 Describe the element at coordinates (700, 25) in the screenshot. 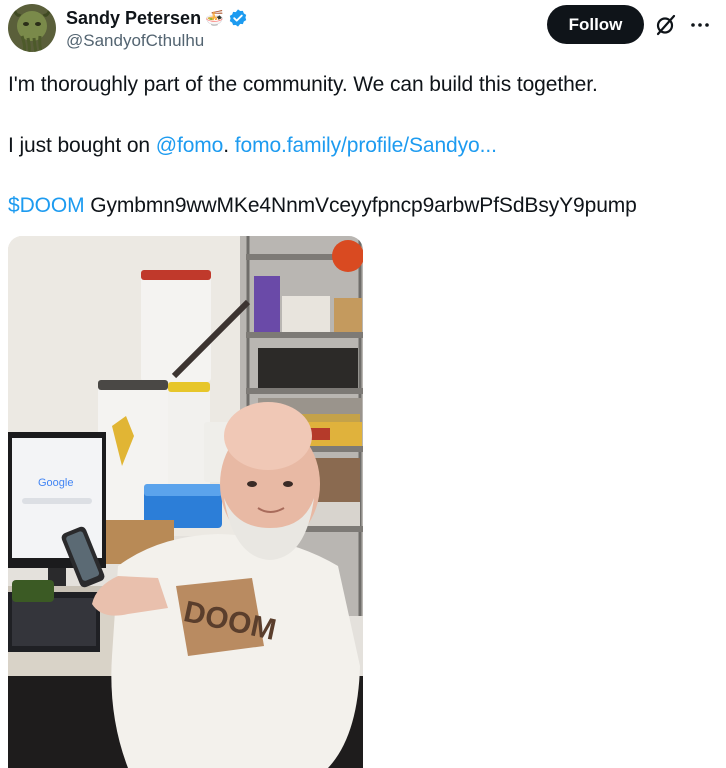

I see `more-icon` at that location.